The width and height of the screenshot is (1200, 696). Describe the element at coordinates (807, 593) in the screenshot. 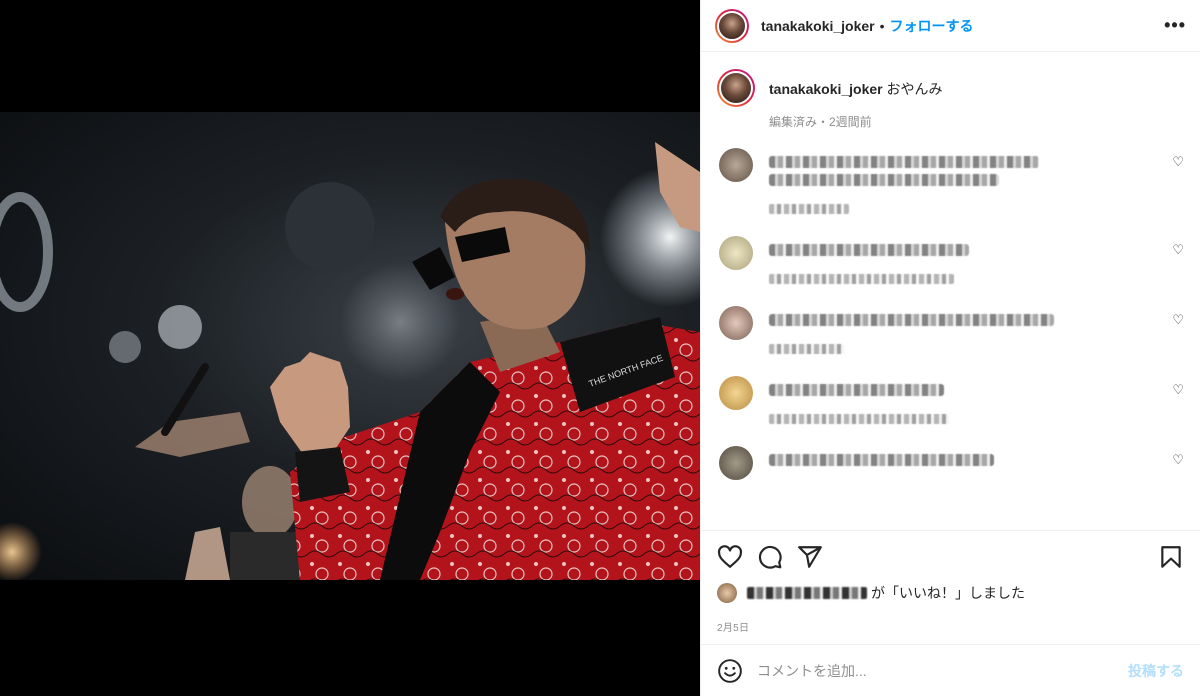

I see `redacted-liker-name` at that location.